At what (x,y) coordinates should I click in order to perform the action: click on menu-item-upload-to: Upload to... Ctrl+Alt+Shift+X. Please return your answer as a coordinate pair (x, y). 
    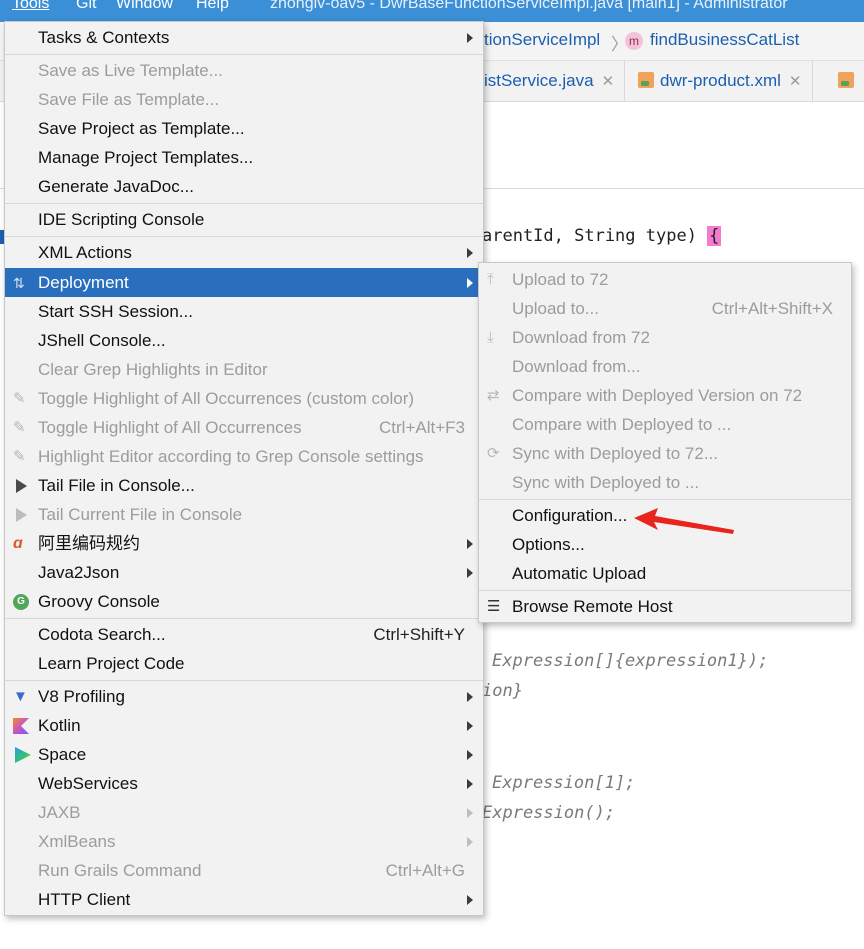
    Looking at the image, I should click on (665, 308).